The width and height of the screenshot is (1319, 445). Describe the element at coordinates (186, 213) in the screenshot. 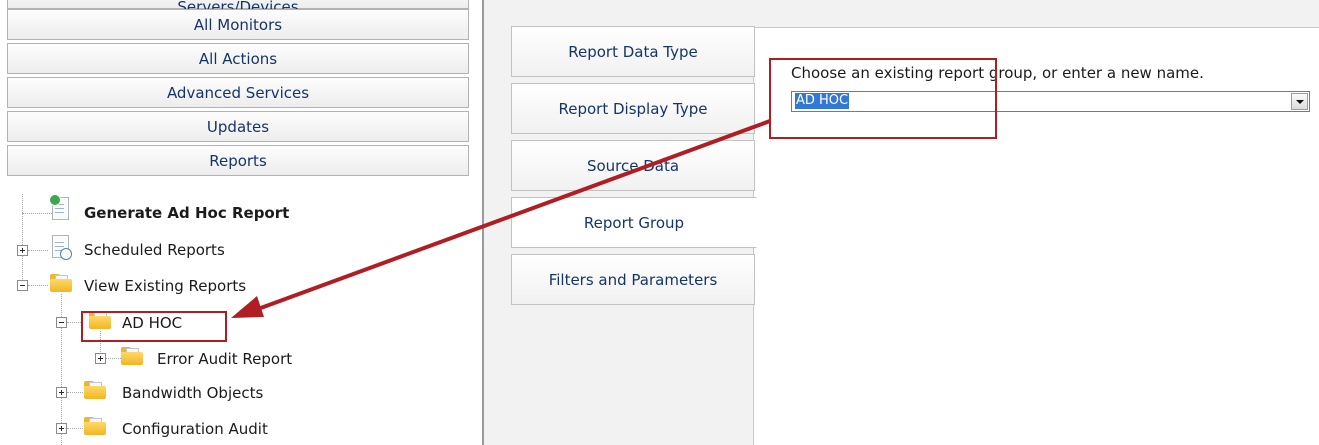

I see `tree-item-generate-ad-hoc-report: Generate Ad Hoc Report` at that location.